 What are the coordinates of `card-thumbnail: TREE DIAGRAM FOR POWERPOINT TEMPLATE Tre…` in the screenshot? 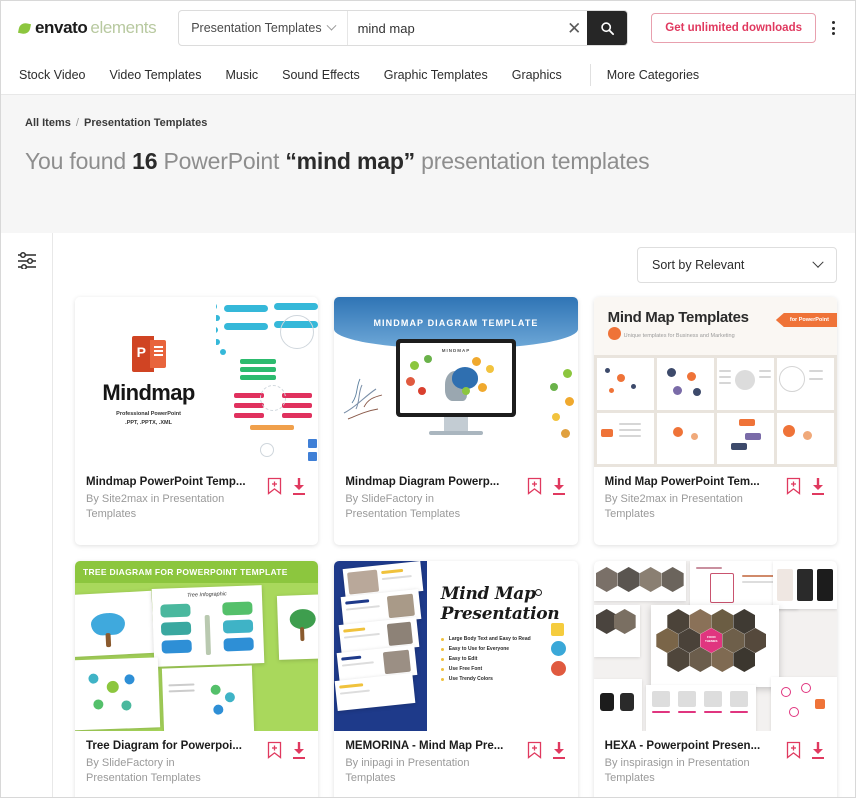 It's located at (197, 646).